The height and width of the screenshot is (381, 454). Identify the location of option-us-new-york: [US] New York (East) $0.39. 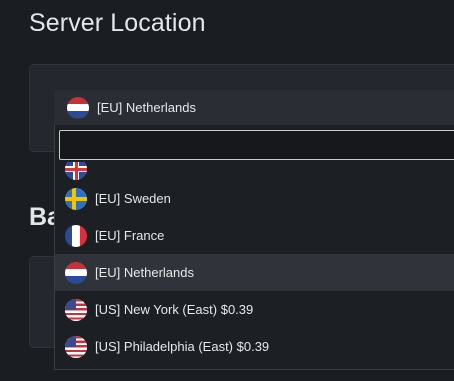
(254, 309).